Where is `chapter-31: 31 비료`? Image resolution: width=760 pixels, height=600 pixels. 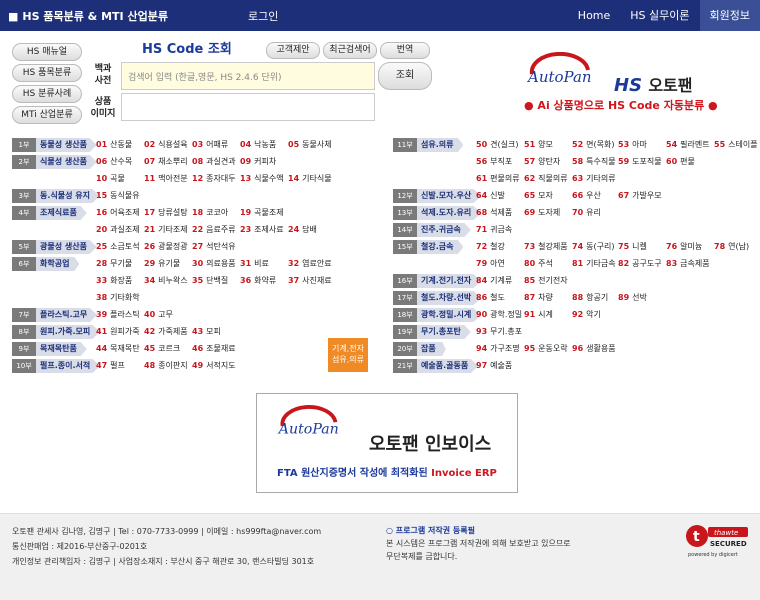
chapter-31: 31 비료 is located at coordinates (254, 264).